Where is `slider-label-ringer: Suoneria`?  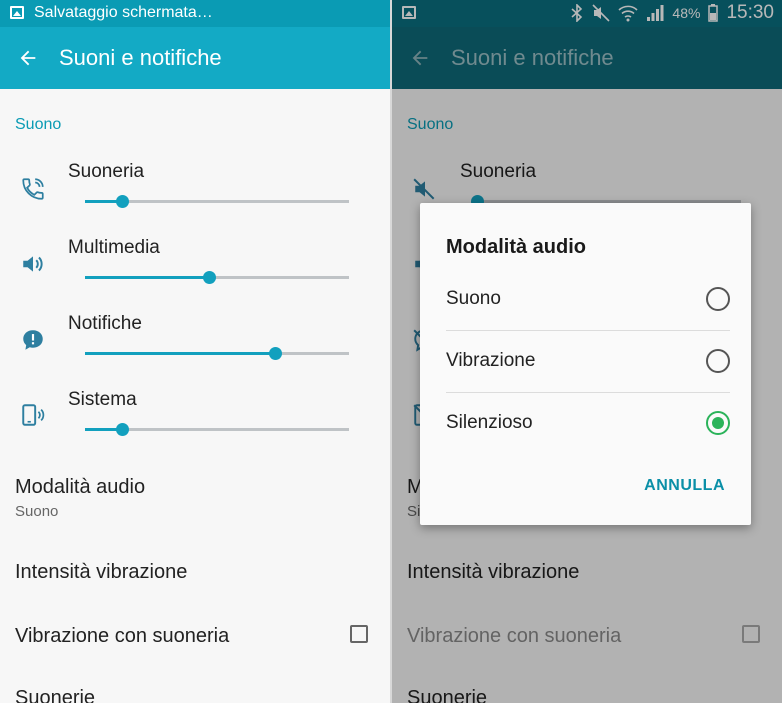
slider-label-ringer: Suoneria is located at coordinates (106, 171).